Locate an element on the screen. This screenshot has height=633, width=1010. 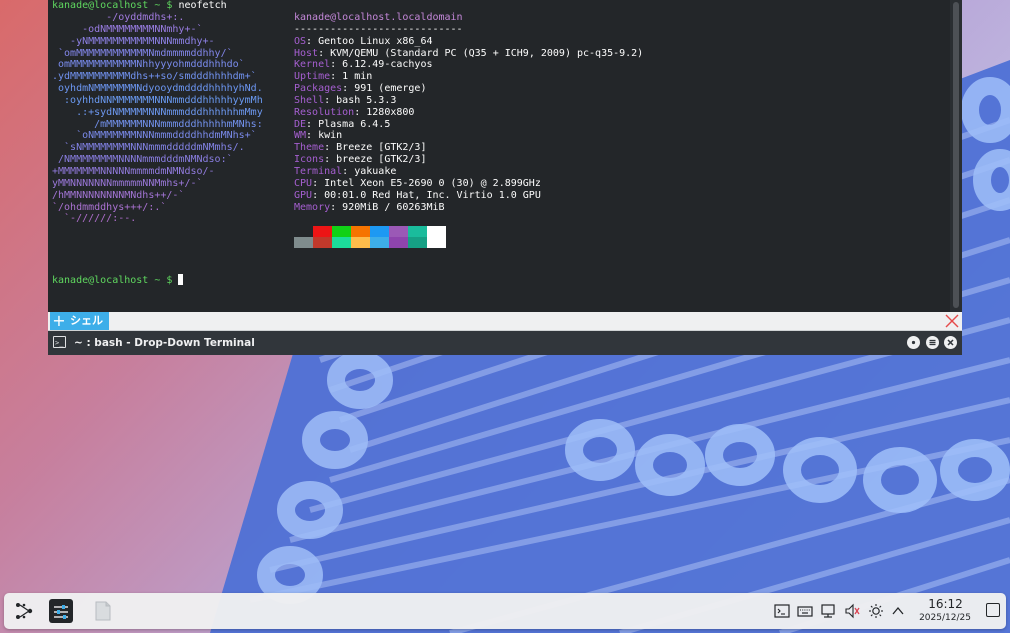
ascii-logo-line: -/oyddmdhs+:. is located at coordinates (118, 17).